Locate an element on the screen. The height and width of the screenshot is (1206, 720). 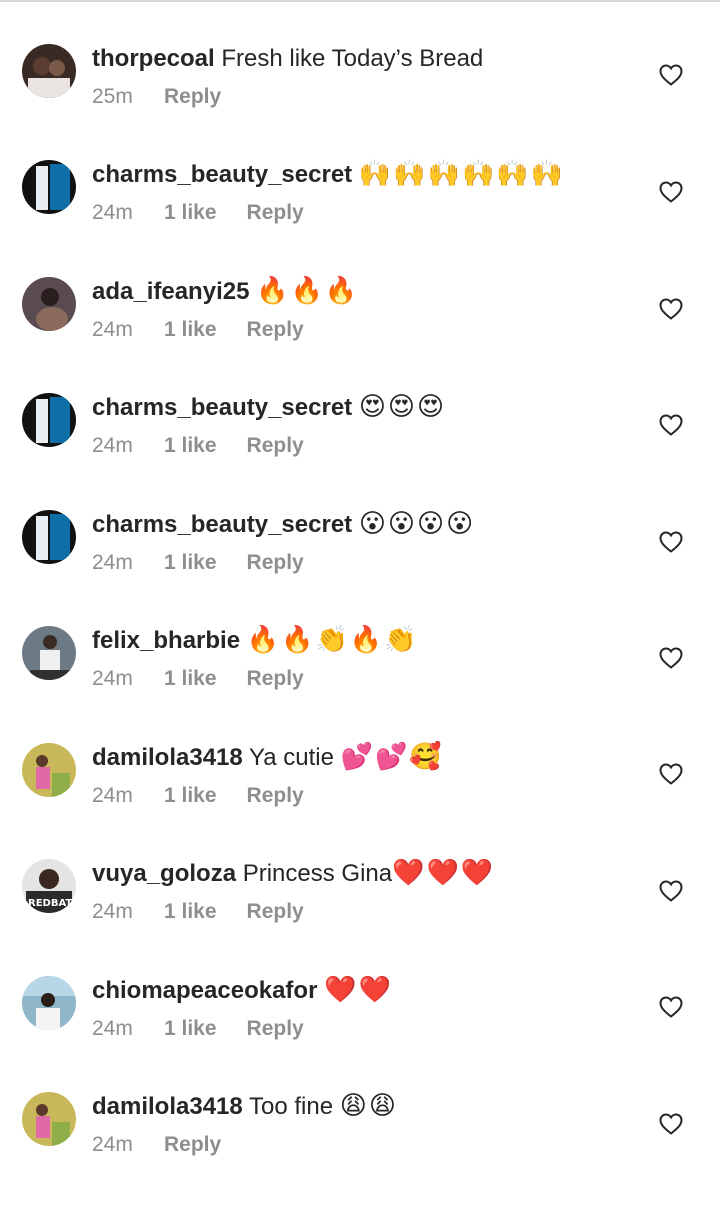
comment-item: charms_beauty_secret 😍😍😍 24m 1 like Reply is located at coordinates (360, 449).